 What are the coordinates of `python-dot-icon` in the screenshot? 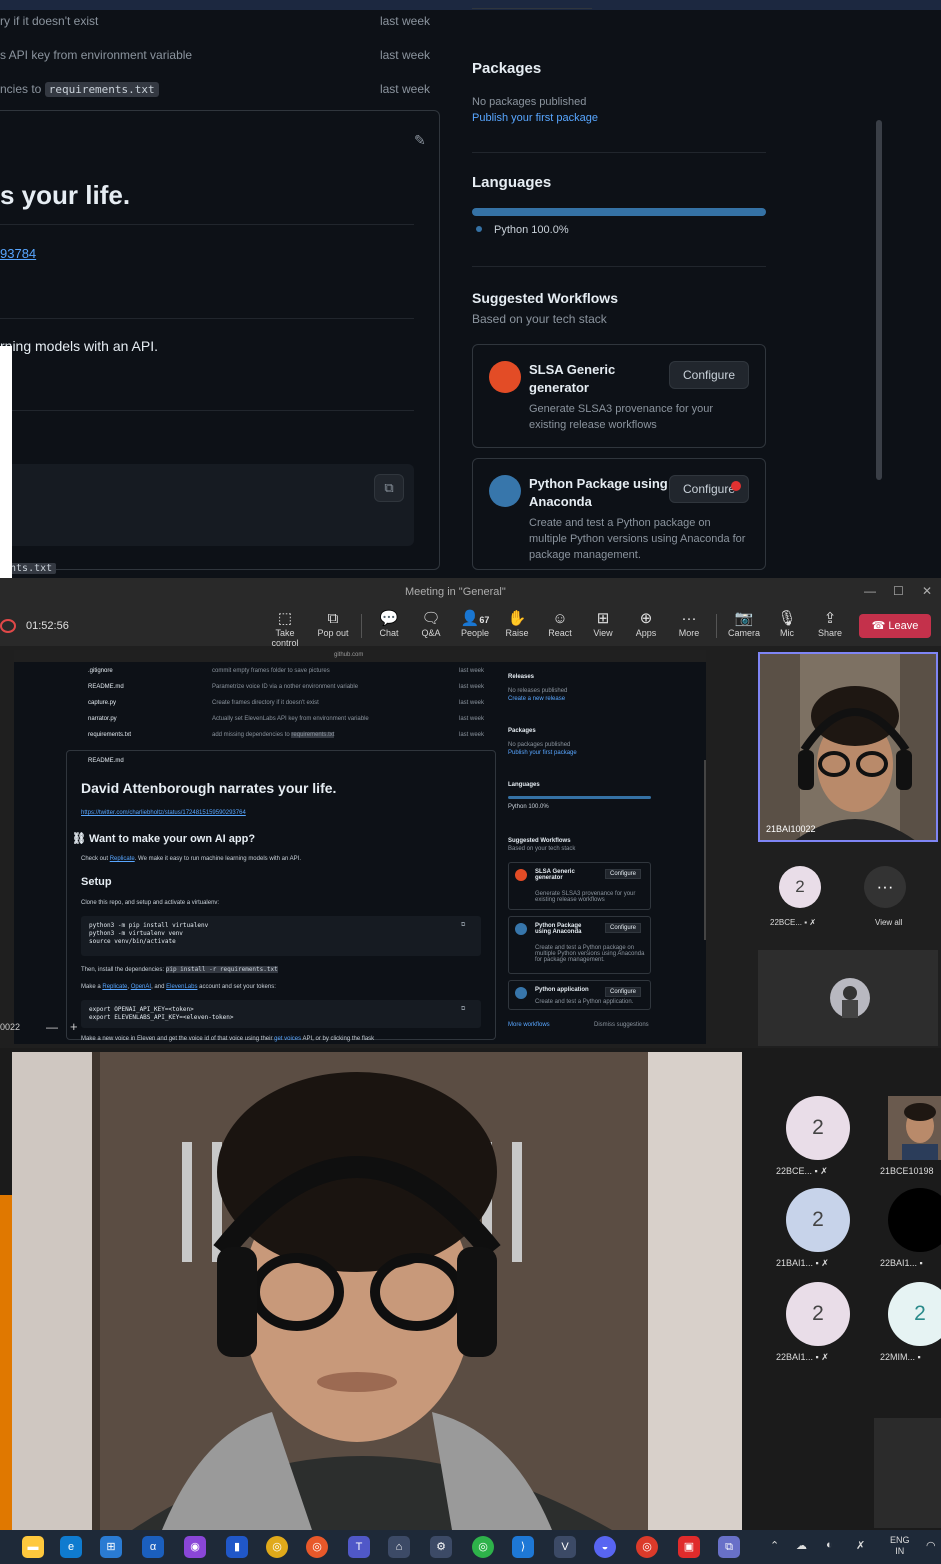 It's located at (479, 229).